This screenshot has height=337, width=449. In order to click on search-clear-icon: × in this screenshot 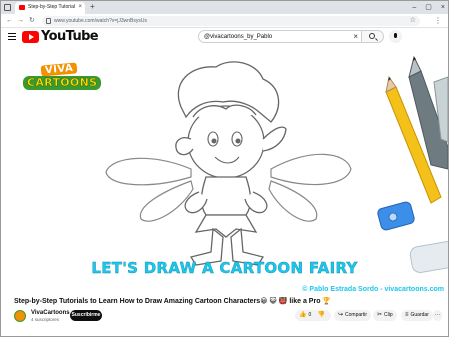, I will do `click(355, 37)`.